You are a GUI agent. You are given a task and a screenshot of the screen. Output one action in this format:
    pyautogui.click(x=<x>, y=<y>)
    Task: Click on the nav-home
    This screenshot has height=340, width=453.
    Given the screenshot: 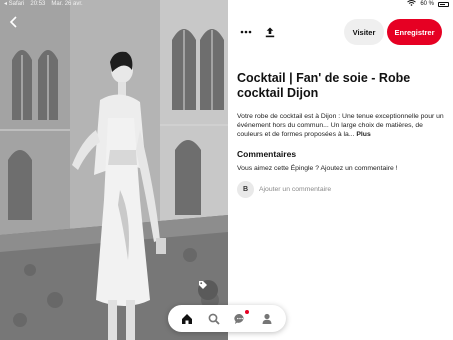 What is the action you would take?
    pyautogui.click(x=187, y=319)
    